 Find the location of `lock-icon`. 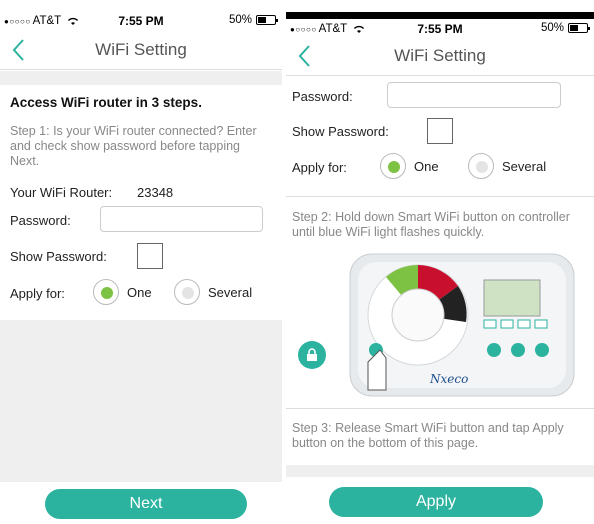

lock-icon is located at coordinates (312, 354).